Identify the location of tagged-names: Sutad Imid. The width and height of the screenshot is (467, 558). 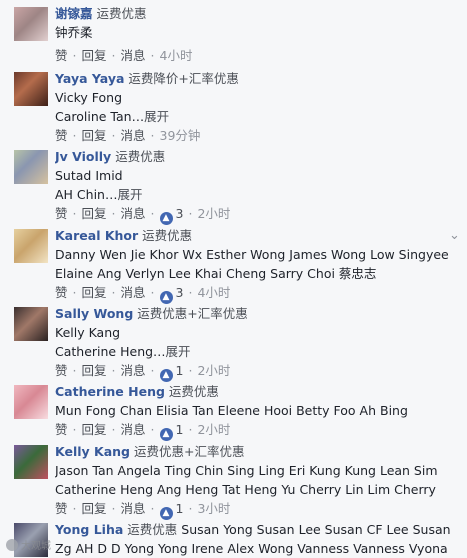
(258, 175).